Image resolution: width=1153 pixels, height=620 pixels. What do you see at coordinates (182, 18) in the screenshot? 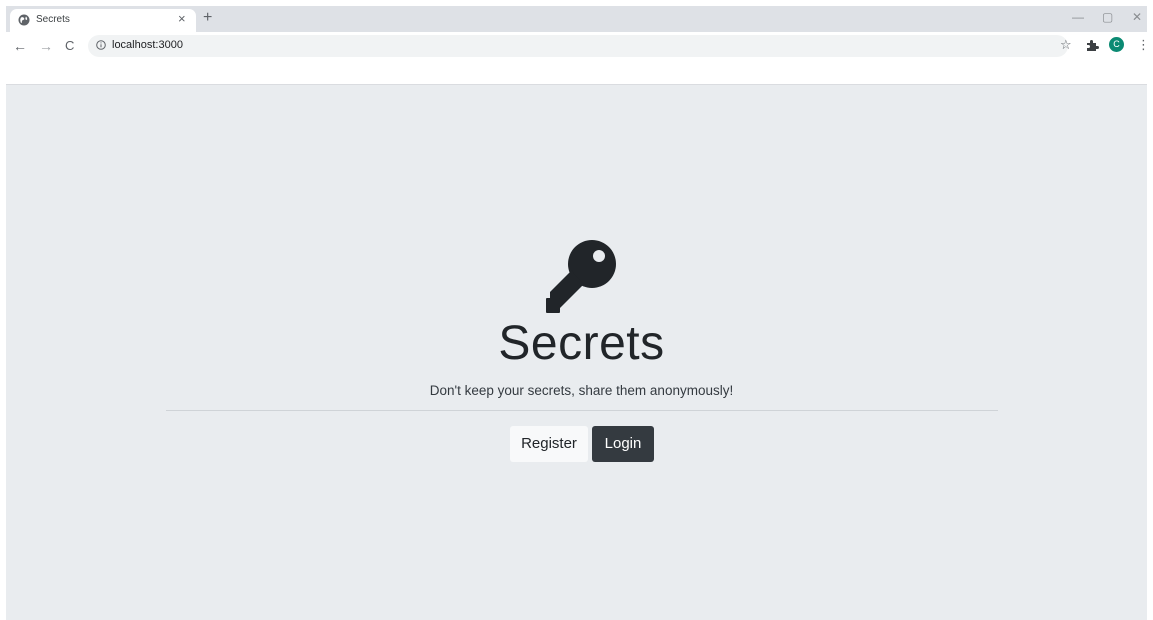
I see `tab-close-icon: ×` at bounding box center [182, 18].